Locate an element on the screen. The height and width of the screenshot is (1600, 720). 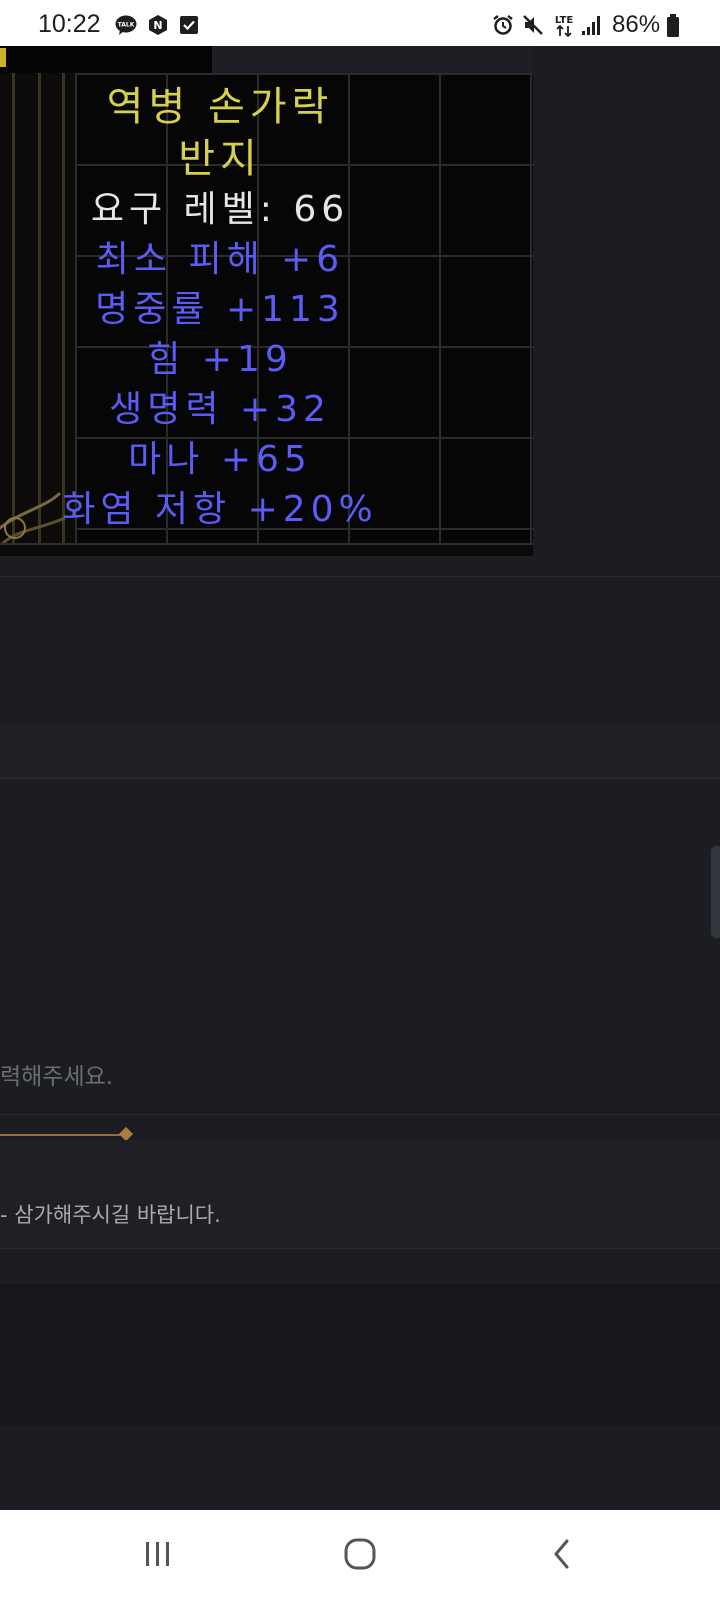
item-stat: 명중률 +113 is located at coordinates (220, 309).